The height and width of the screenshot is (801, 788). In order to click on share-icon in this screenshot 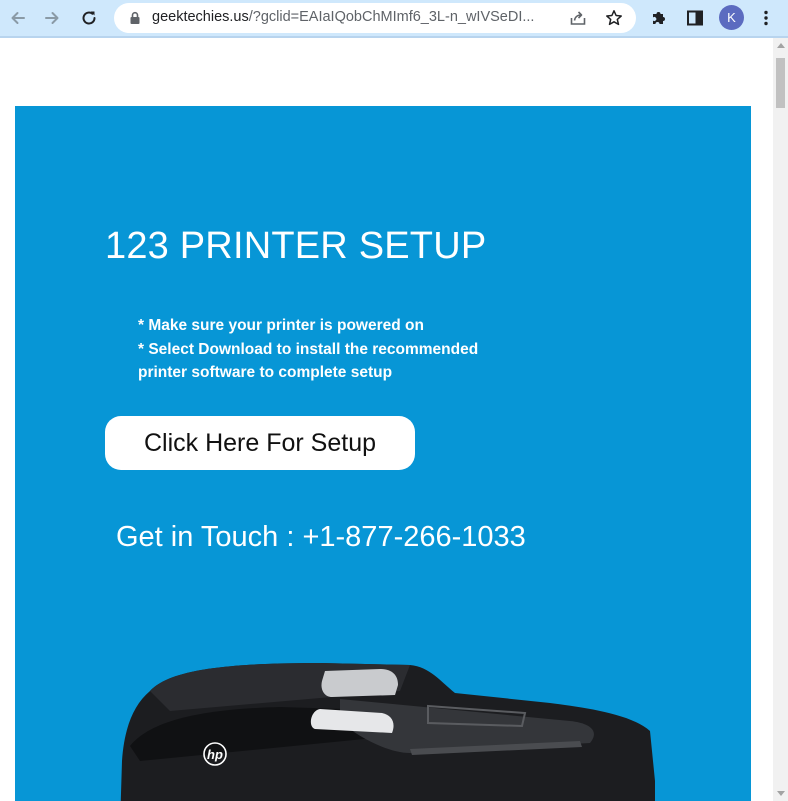, I will do `click(578, 18)`.